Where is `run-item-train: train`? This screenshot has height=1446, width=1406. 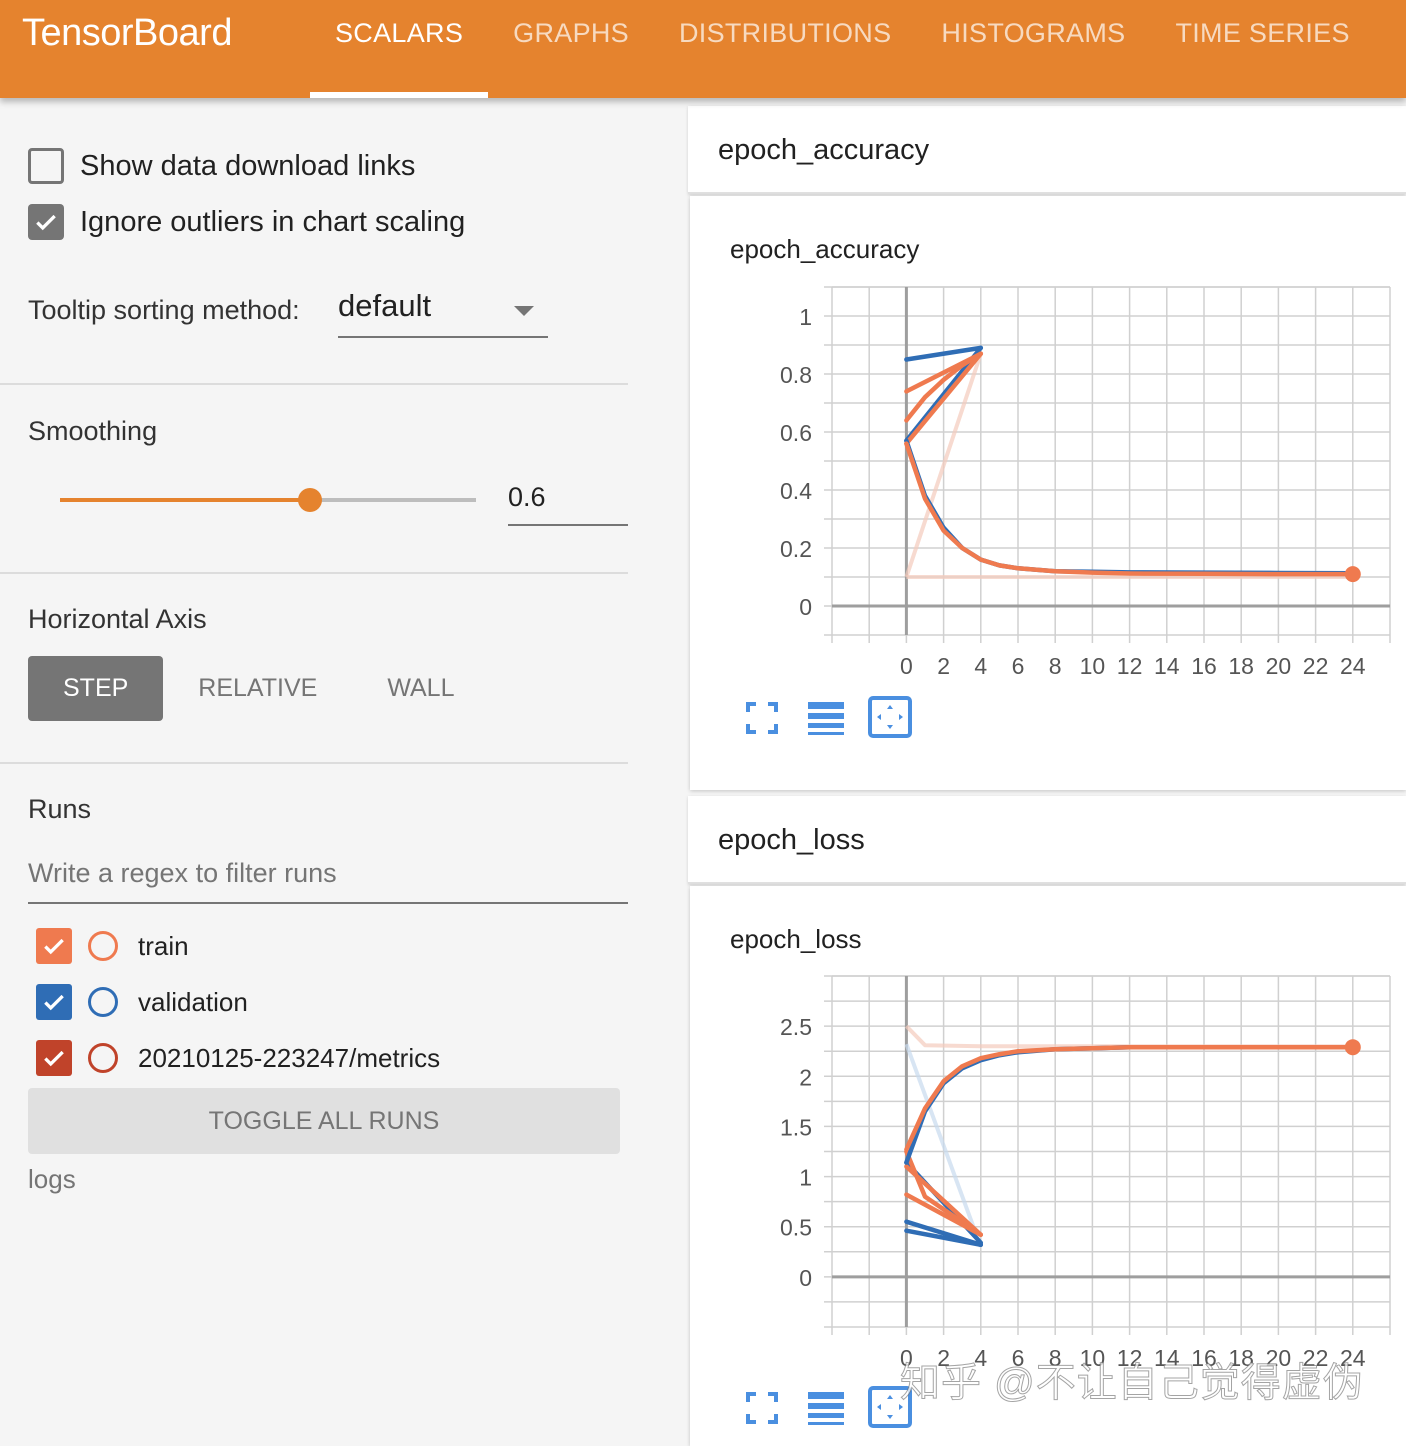
run-item-train: train is located at coordinates (112, 946).